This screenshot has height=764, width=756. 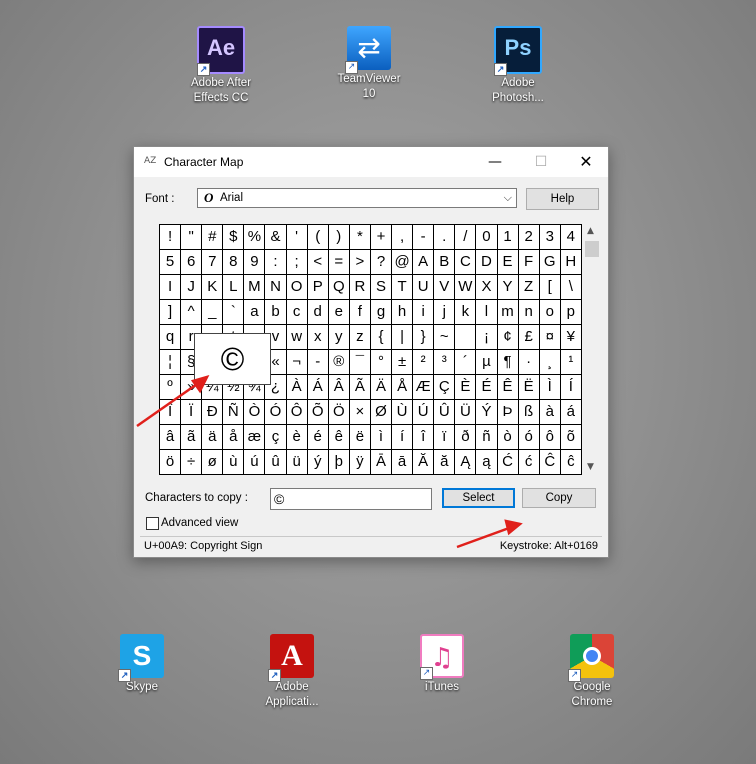 What do you see at coordinates (168, 404) in the screenshot?
I see `arrow-to-preview` at bounding box center [168, 404].